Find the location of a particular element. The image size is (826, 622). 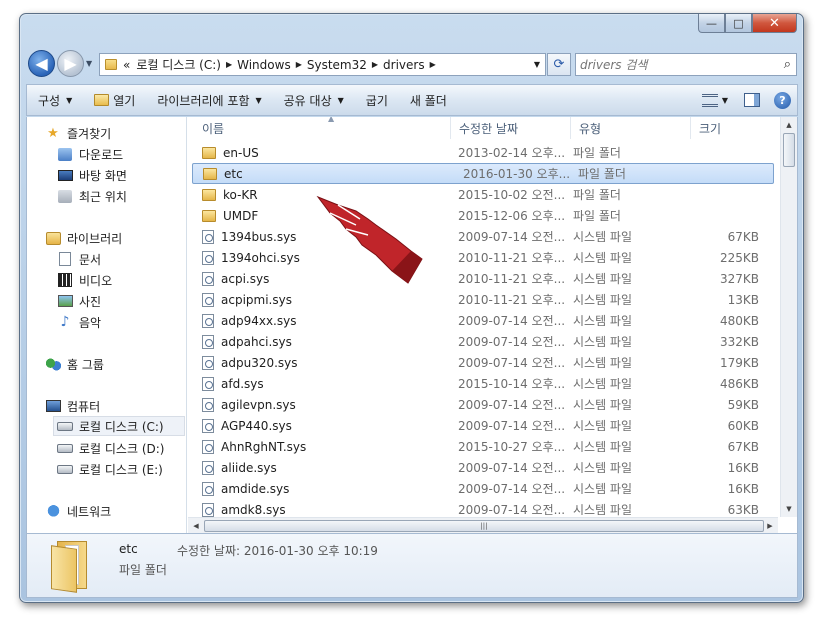

chevron-down-icon: ▼ is located at coordinates (69, 100).